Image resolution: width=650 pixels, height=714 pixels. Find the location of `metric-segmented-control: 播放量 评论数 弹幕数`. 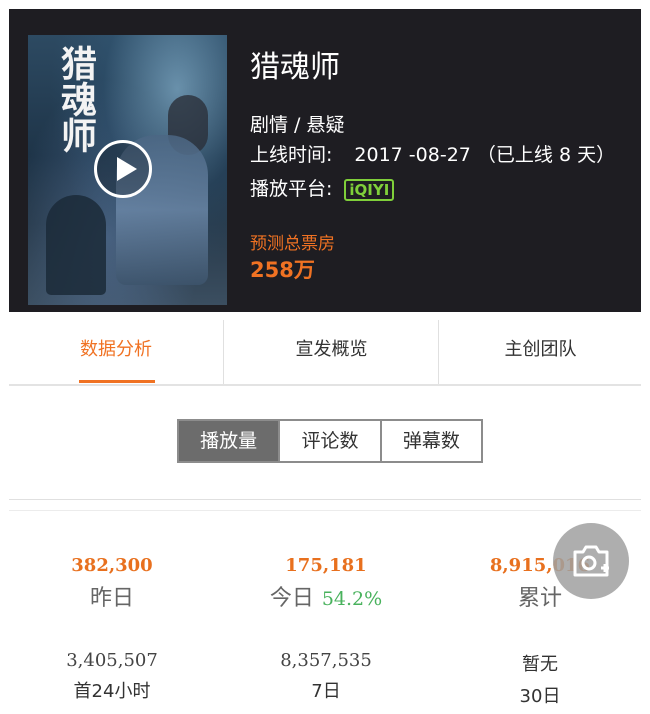

metric-segmented-control: 播放量 评论数 弹幕数 is located at coordinates (330, 441).